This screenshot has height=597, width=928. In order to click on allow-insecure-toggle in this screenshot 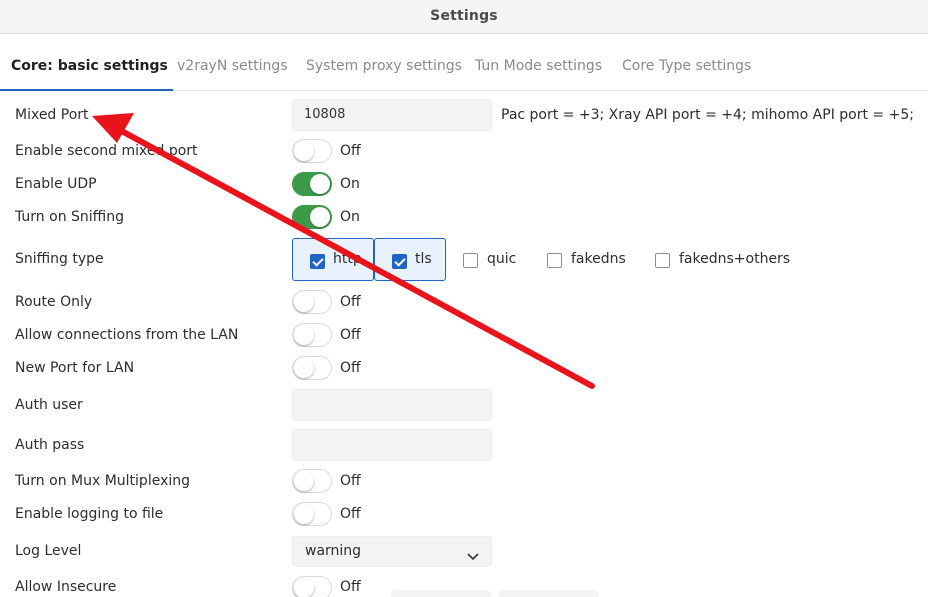, I will do `click(312, 586)`.